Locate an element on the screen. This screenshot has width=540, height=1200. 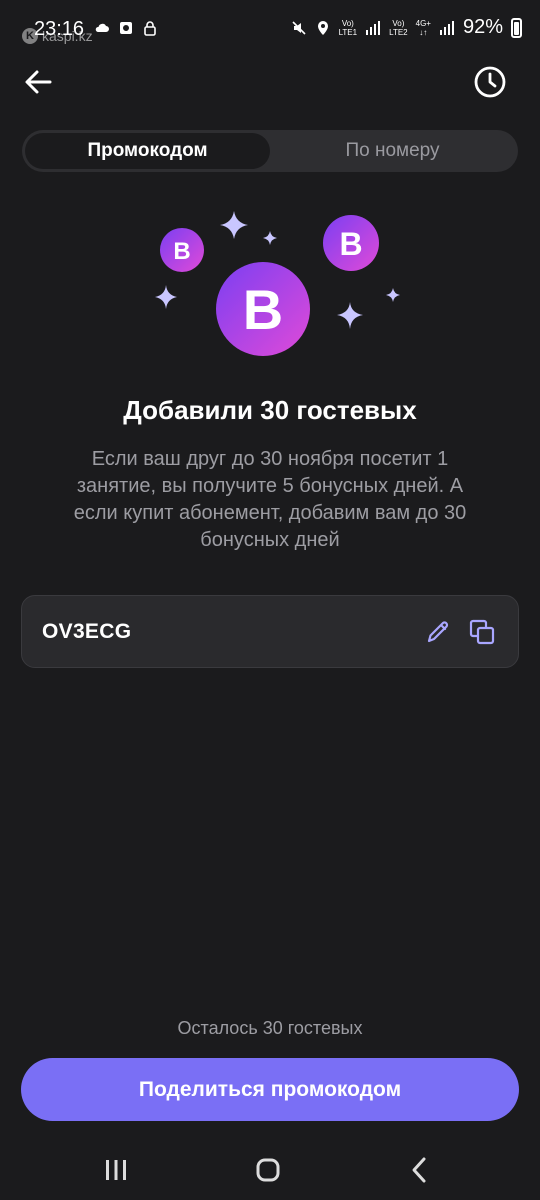
tab-promo-code: Промокодом is located at coordinates (147, 151).